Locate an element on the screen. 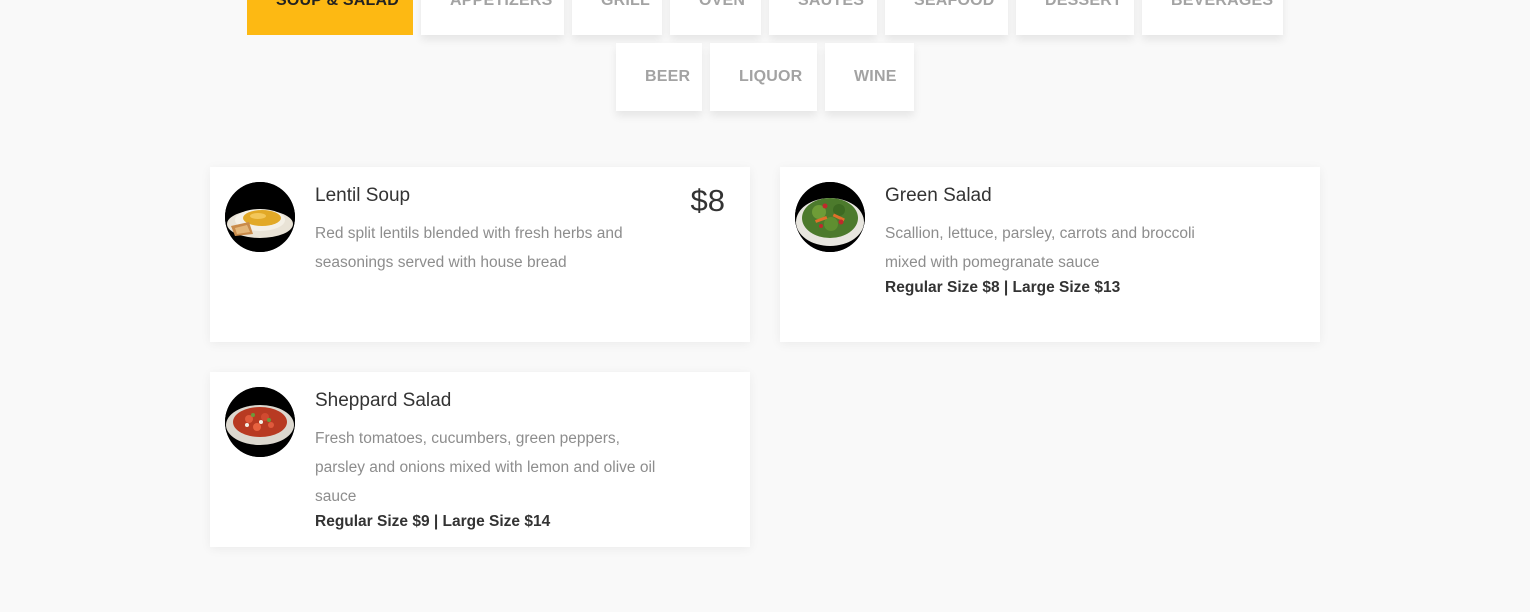 Image resolution: width=1530 pixels, height=612 pixels. tab-appetizers: APPETIZERS is located at coordinates (492, 17).